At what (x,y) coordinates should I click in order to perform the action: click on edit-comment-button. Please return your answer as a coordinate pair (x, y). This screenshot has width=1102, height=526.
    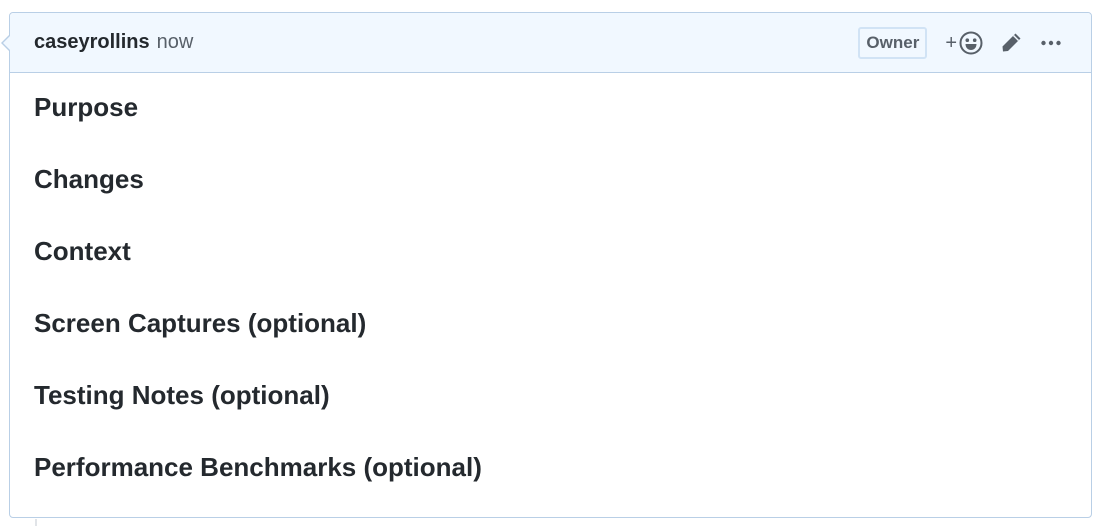
    Looking at the image, I should click on (1011, 43).